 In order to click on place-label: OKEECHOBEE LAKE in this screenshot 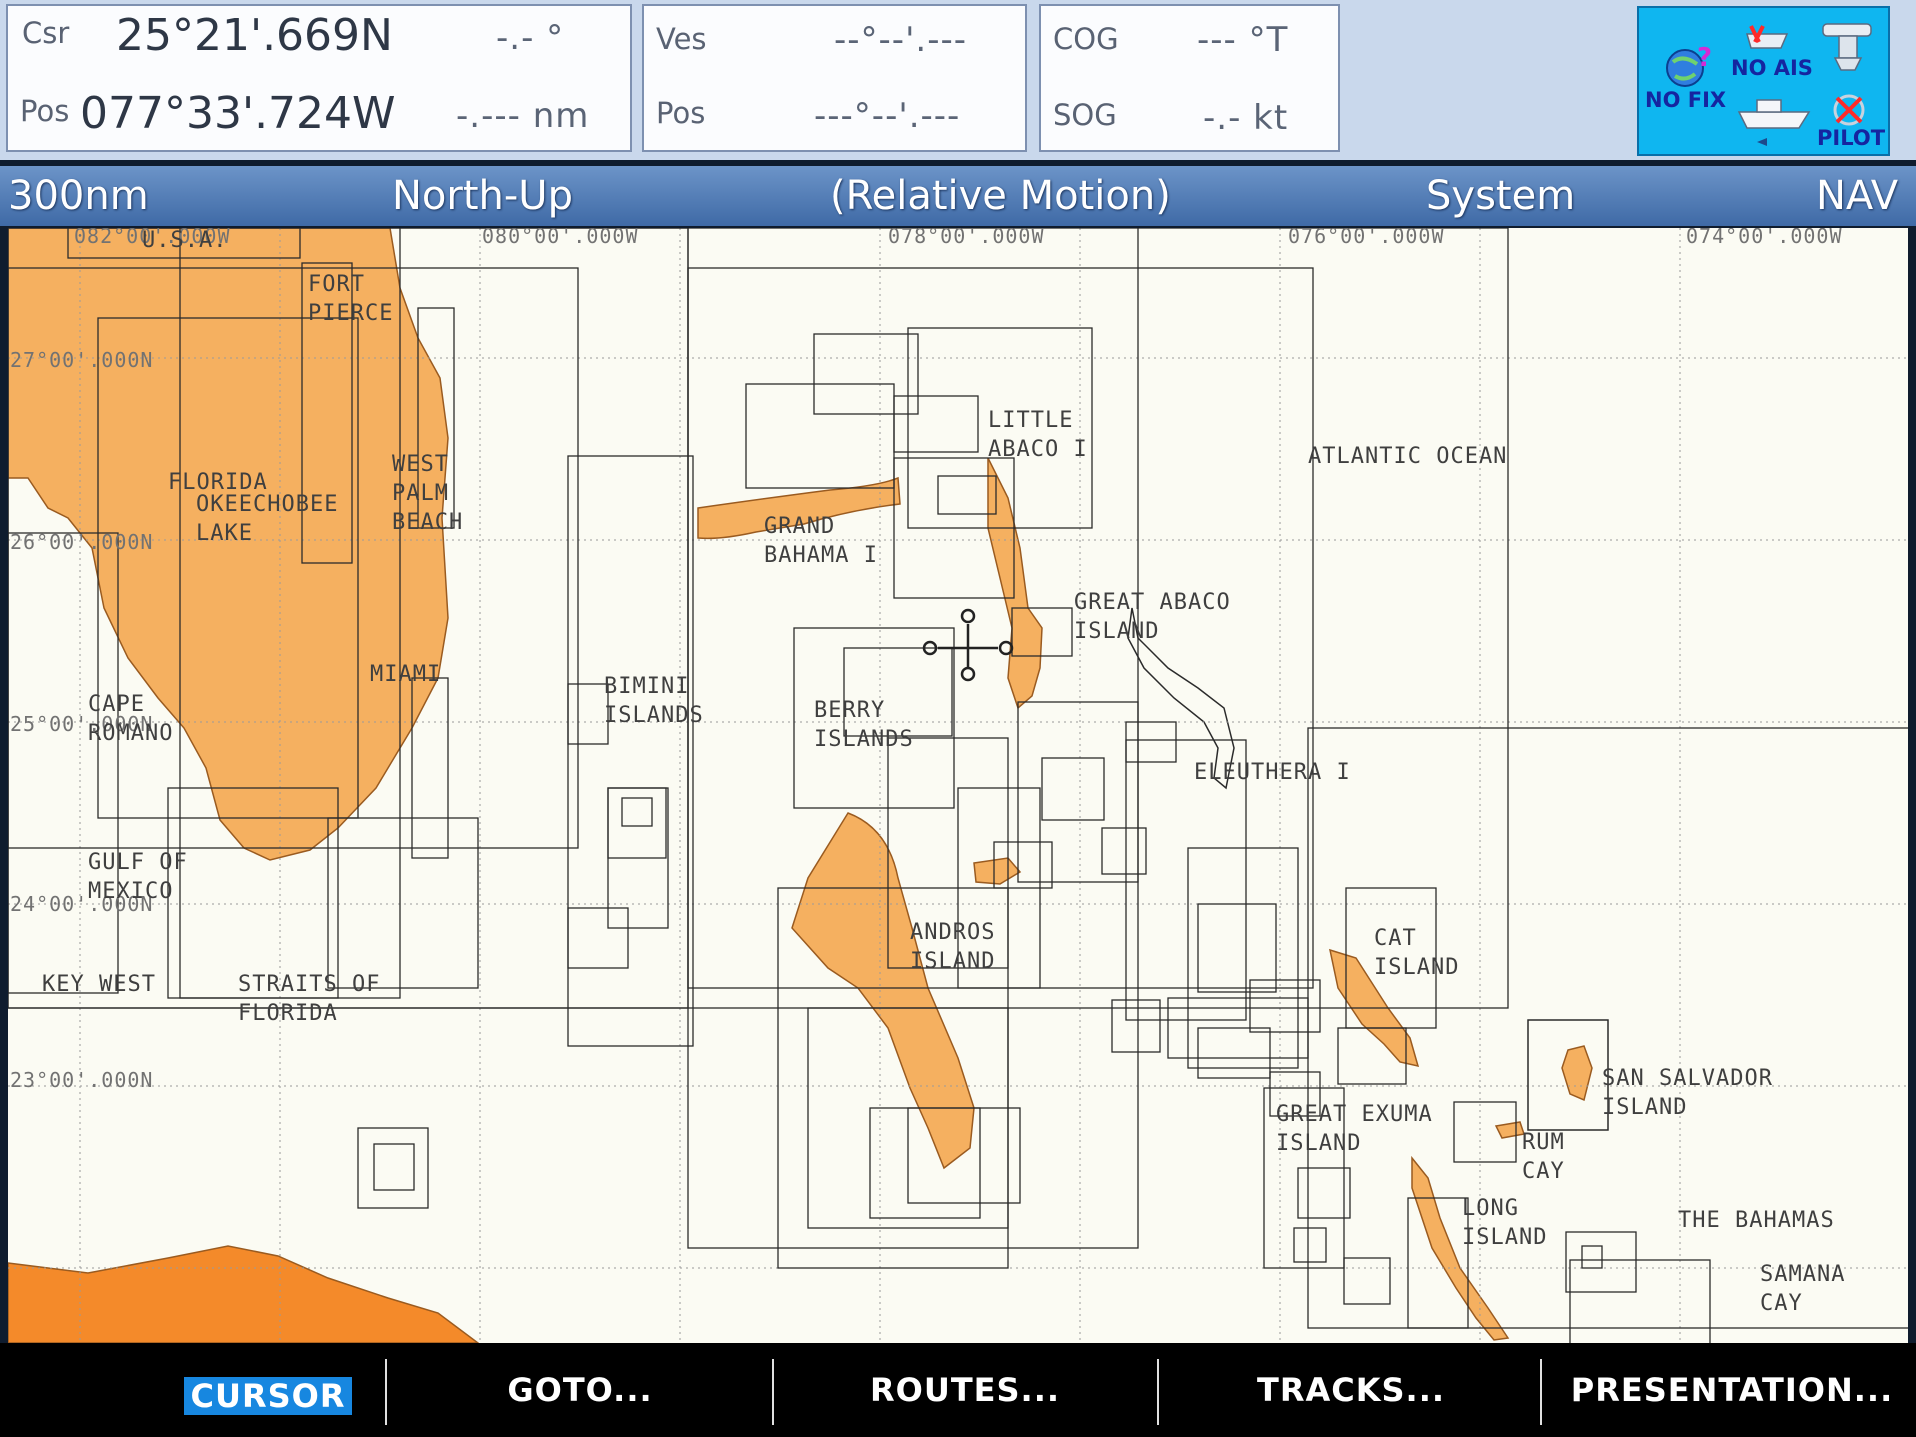, I will do `click(267, 519)`.